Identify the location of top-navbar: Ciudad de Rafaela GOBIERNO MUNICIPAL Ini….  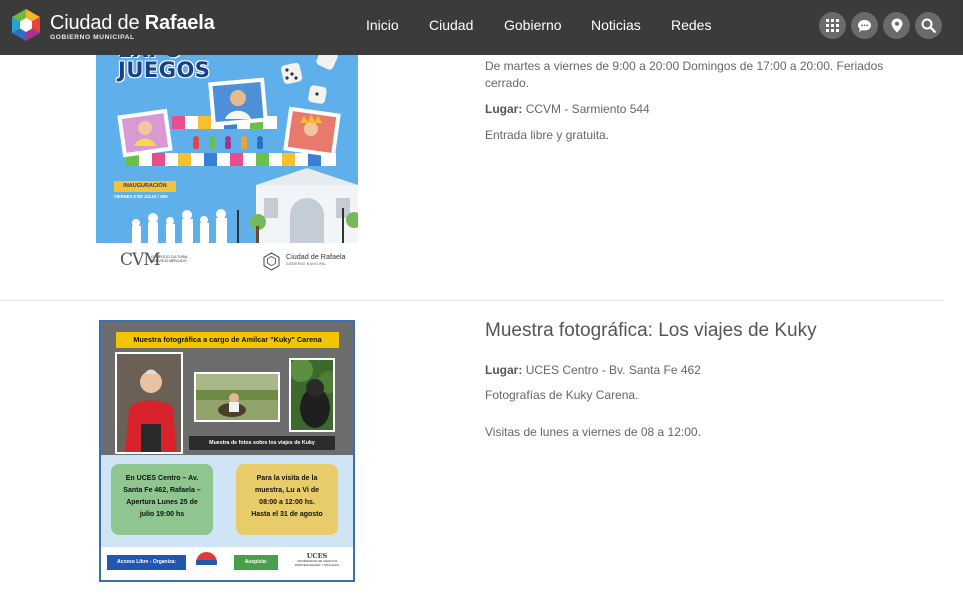
(481, 27).